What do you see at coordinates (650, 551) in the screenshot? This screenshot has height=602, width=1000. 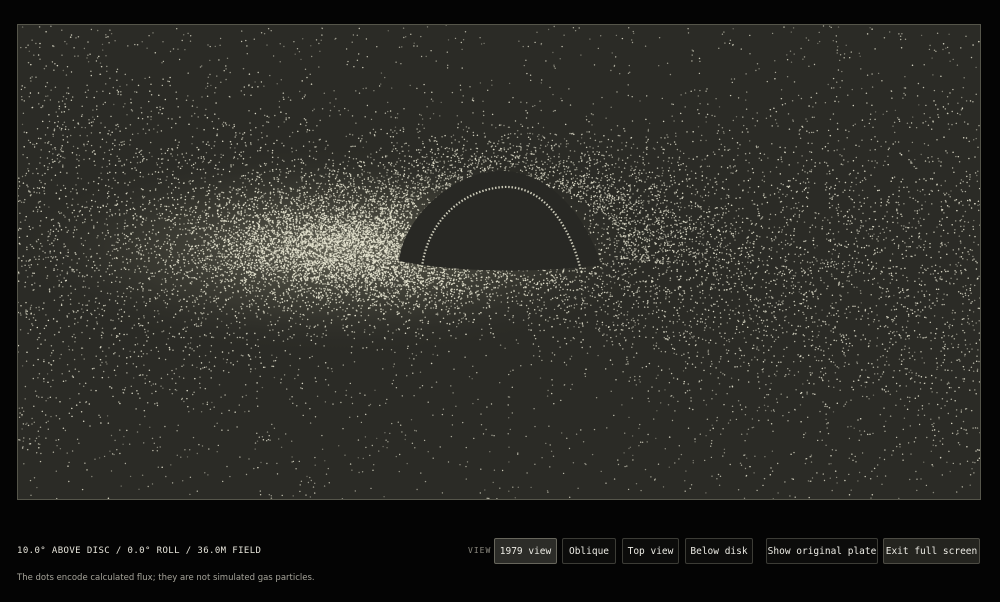 I see `view-top-button: Top view` at bounding box center [650, 551].